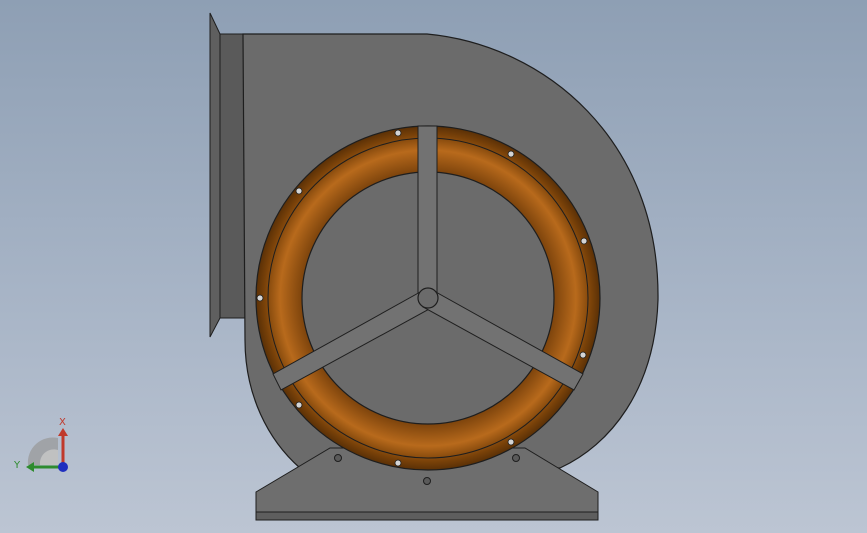 This screenshot has height=533, width=867. Describe the element at coordinates (215, 175) in the screenshot. I see `inlet-flange` at that location.